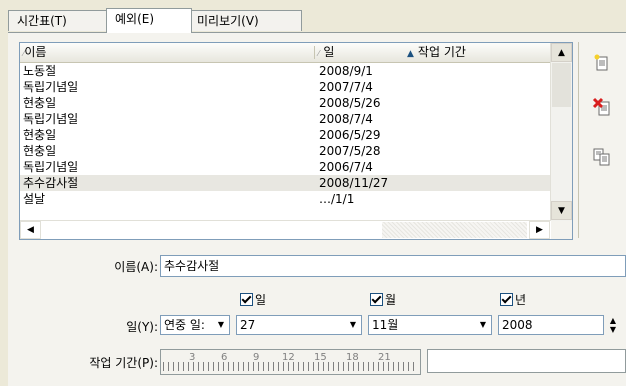 This screenshot has width=626, height=386. I want to click on month-checkbox: 월, so click(383, 299).